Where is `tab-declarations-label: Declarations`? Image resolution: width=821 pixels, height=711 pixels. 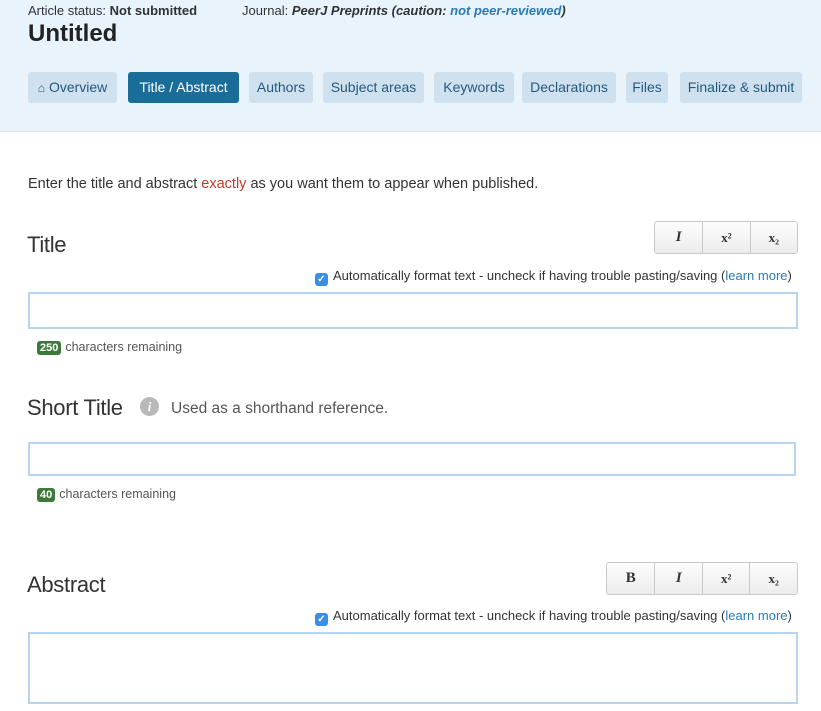 tab-declarations-label: Declarations is located at coordinates (569, 87).